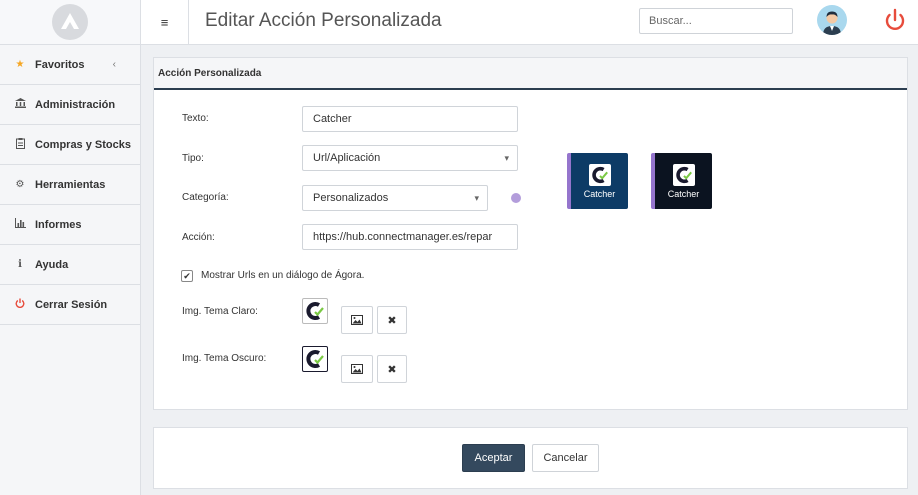  I want to click on remove-image-claro-button: ✖, so click(392, 320).